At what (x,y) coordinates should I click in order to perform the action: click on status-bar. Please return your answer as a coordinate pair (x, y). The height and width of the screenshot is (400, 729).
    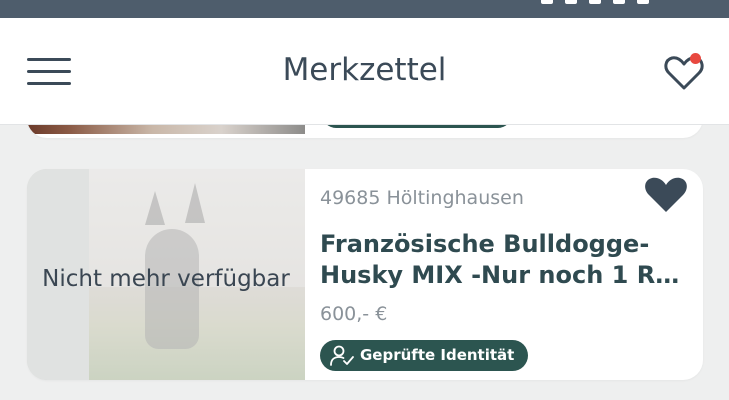
    Looking at the image, I should click on (364, 9).